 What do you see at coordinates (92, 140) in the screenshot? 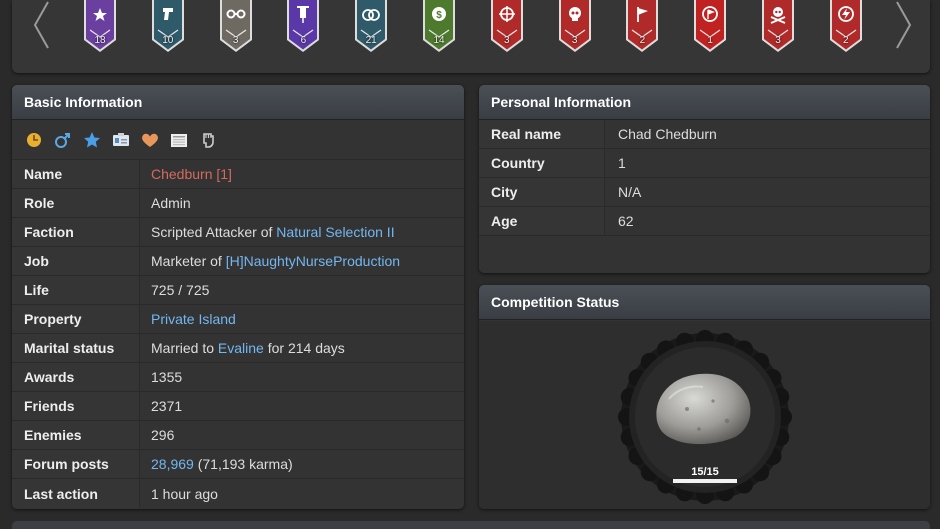
I see `star-icon` at bounding box center [92, 140].